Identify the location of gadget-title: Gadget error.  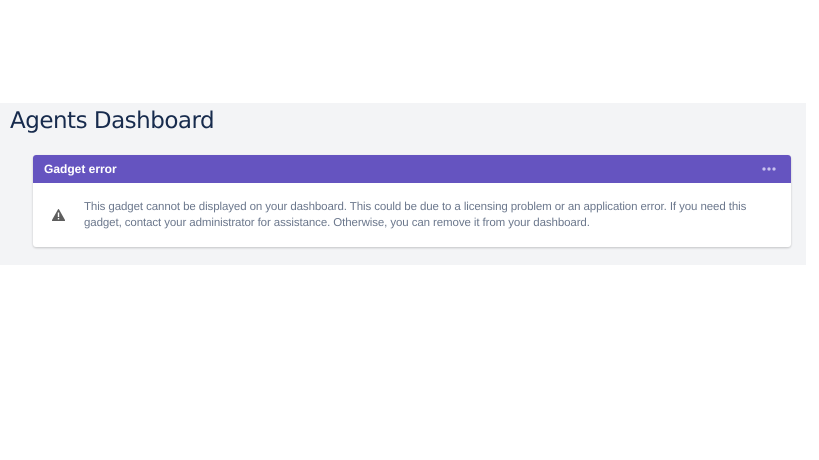
(80, 169).